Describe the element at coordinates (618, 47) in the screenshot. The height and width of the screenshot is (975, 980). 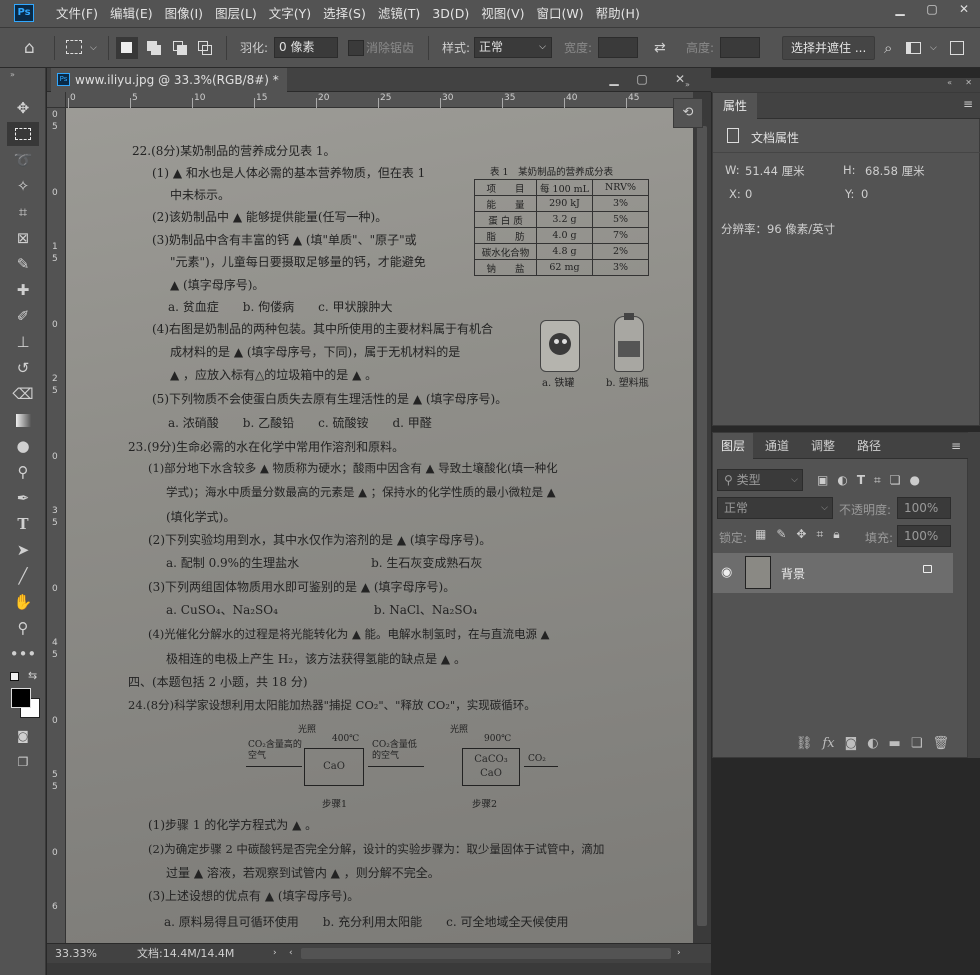
I see `width-input` at that location.